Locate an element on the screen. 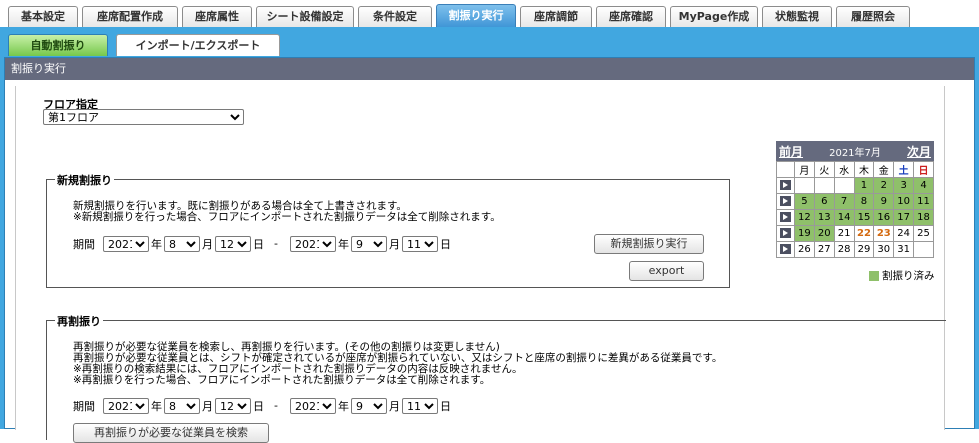  calendar-day: 16 is located at coordinates (884, 217).